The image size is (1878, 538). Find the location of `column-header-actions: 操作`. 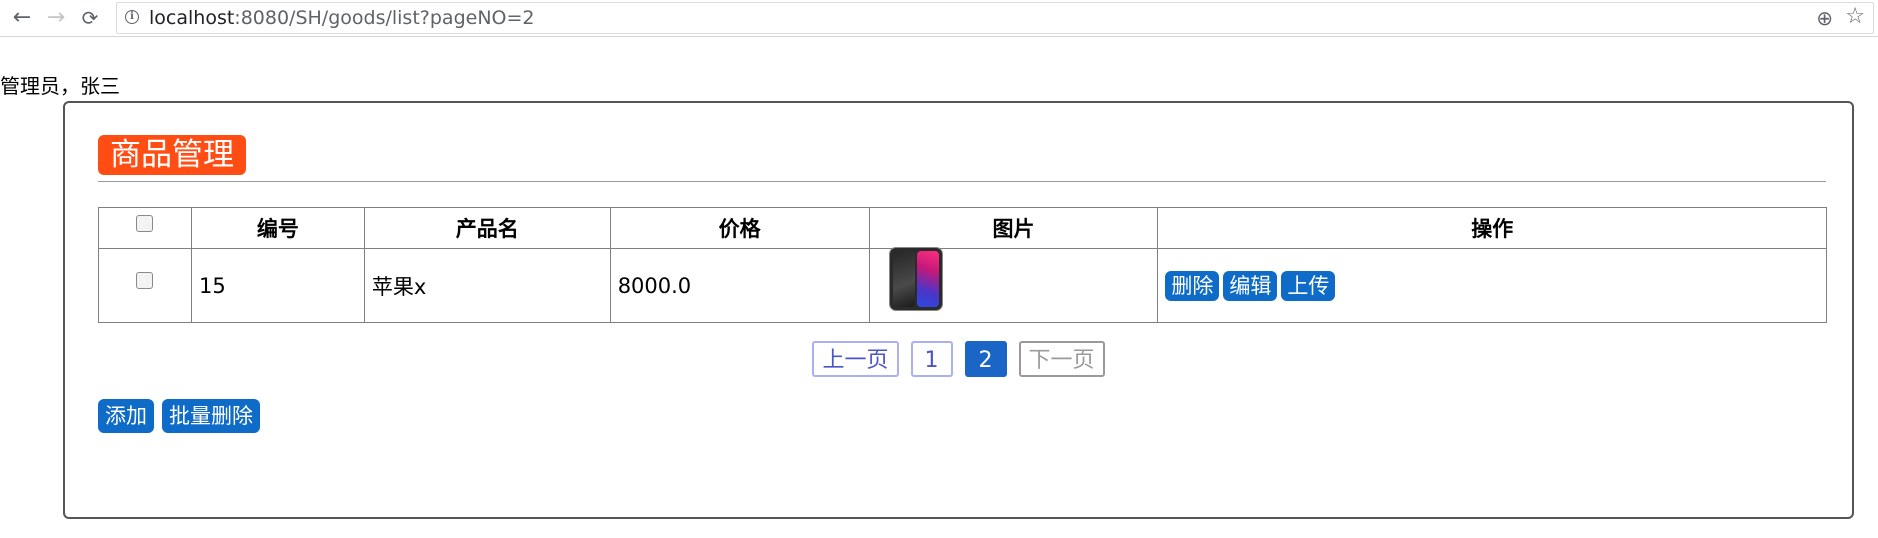

column-header-actions: 操作 is located at coordinates (1492, 228).